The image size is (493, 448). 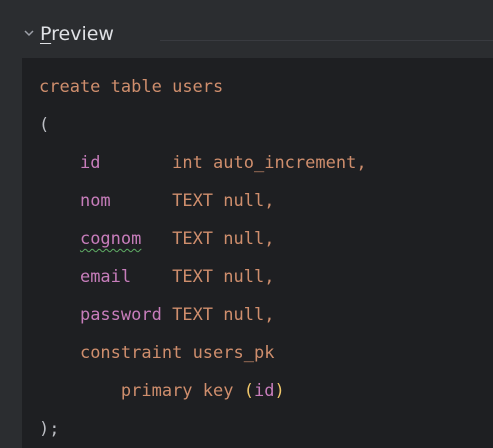 What do you see at coordinates (248, 391) in the screenshot?
I see `bracket-open: (` at bounding box center [248, 391].